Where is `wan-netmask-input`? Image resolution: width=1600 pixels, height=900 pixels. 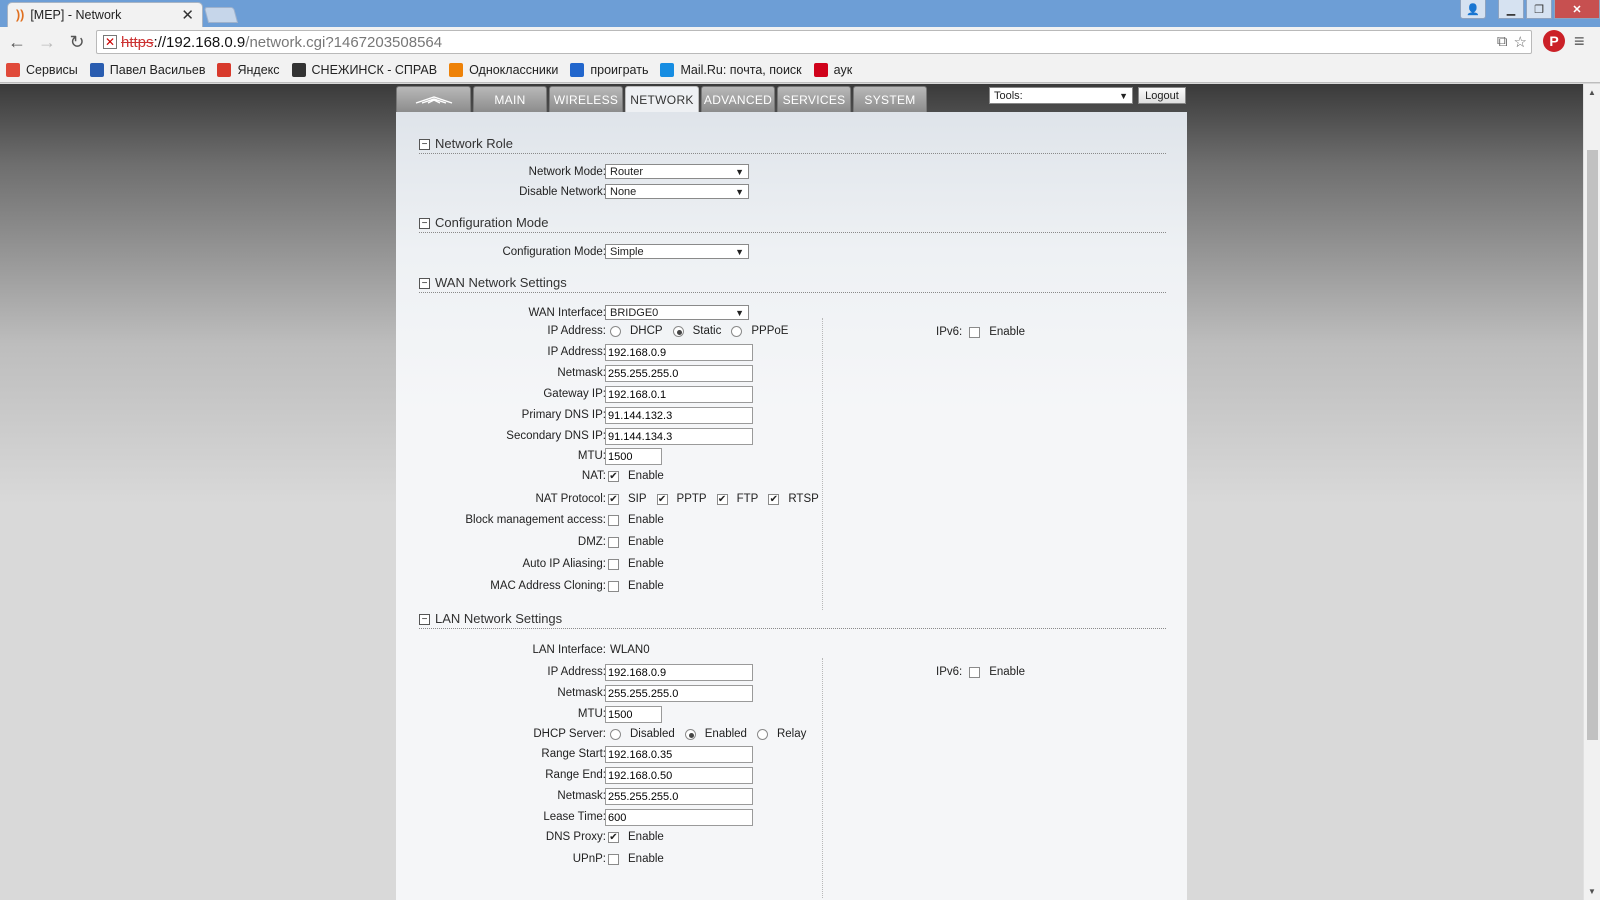 wan-netmask-input is located at coordinates (679, 373).